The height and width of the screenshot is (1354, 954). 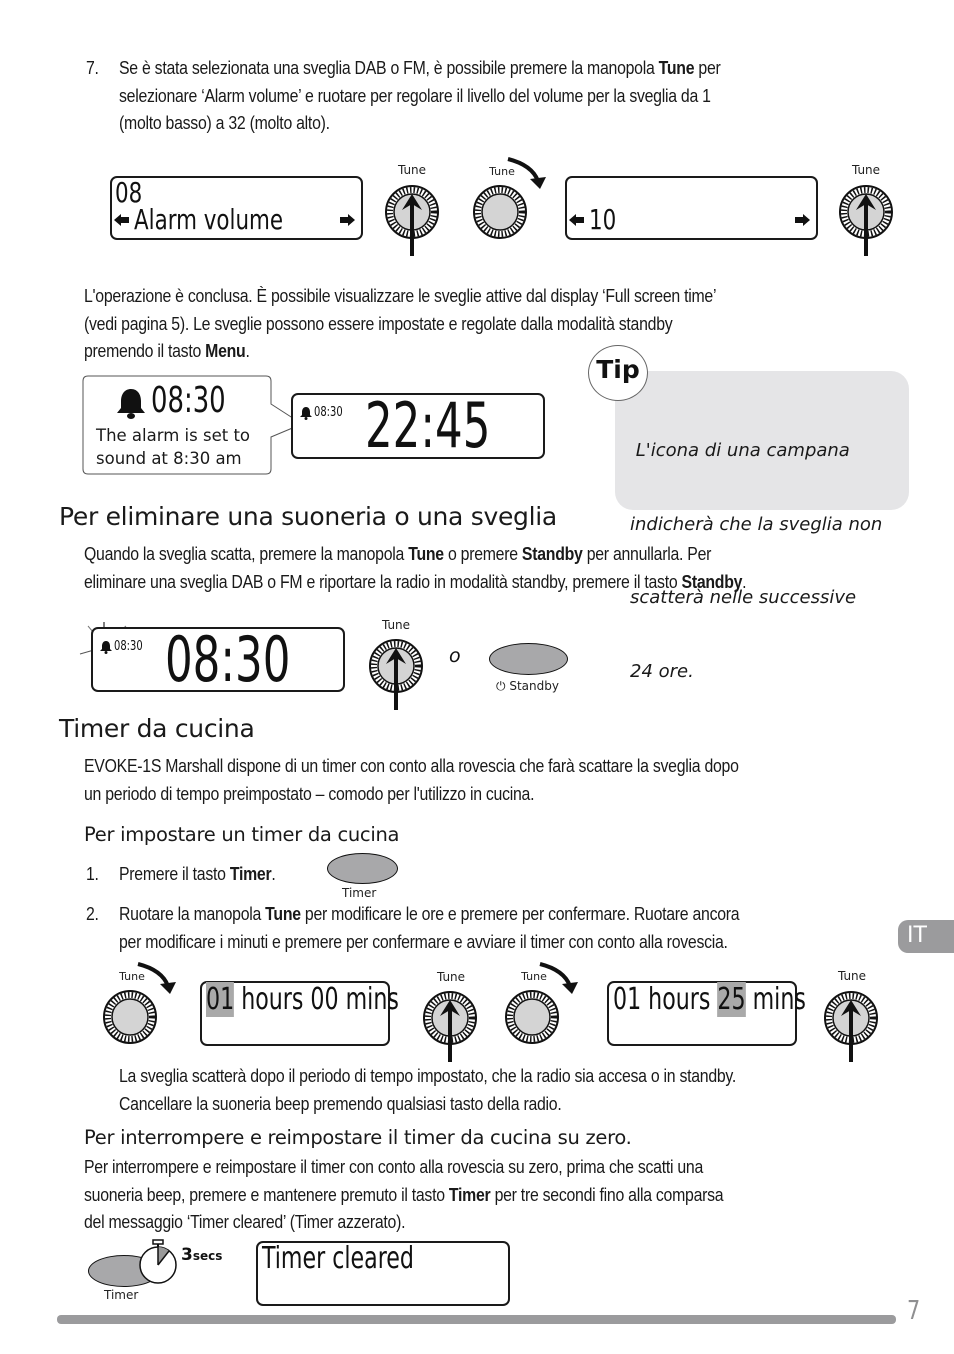 I want to click on lcd-timer-hours: 01 hours 00 mins, so click(x=299, y=1013).